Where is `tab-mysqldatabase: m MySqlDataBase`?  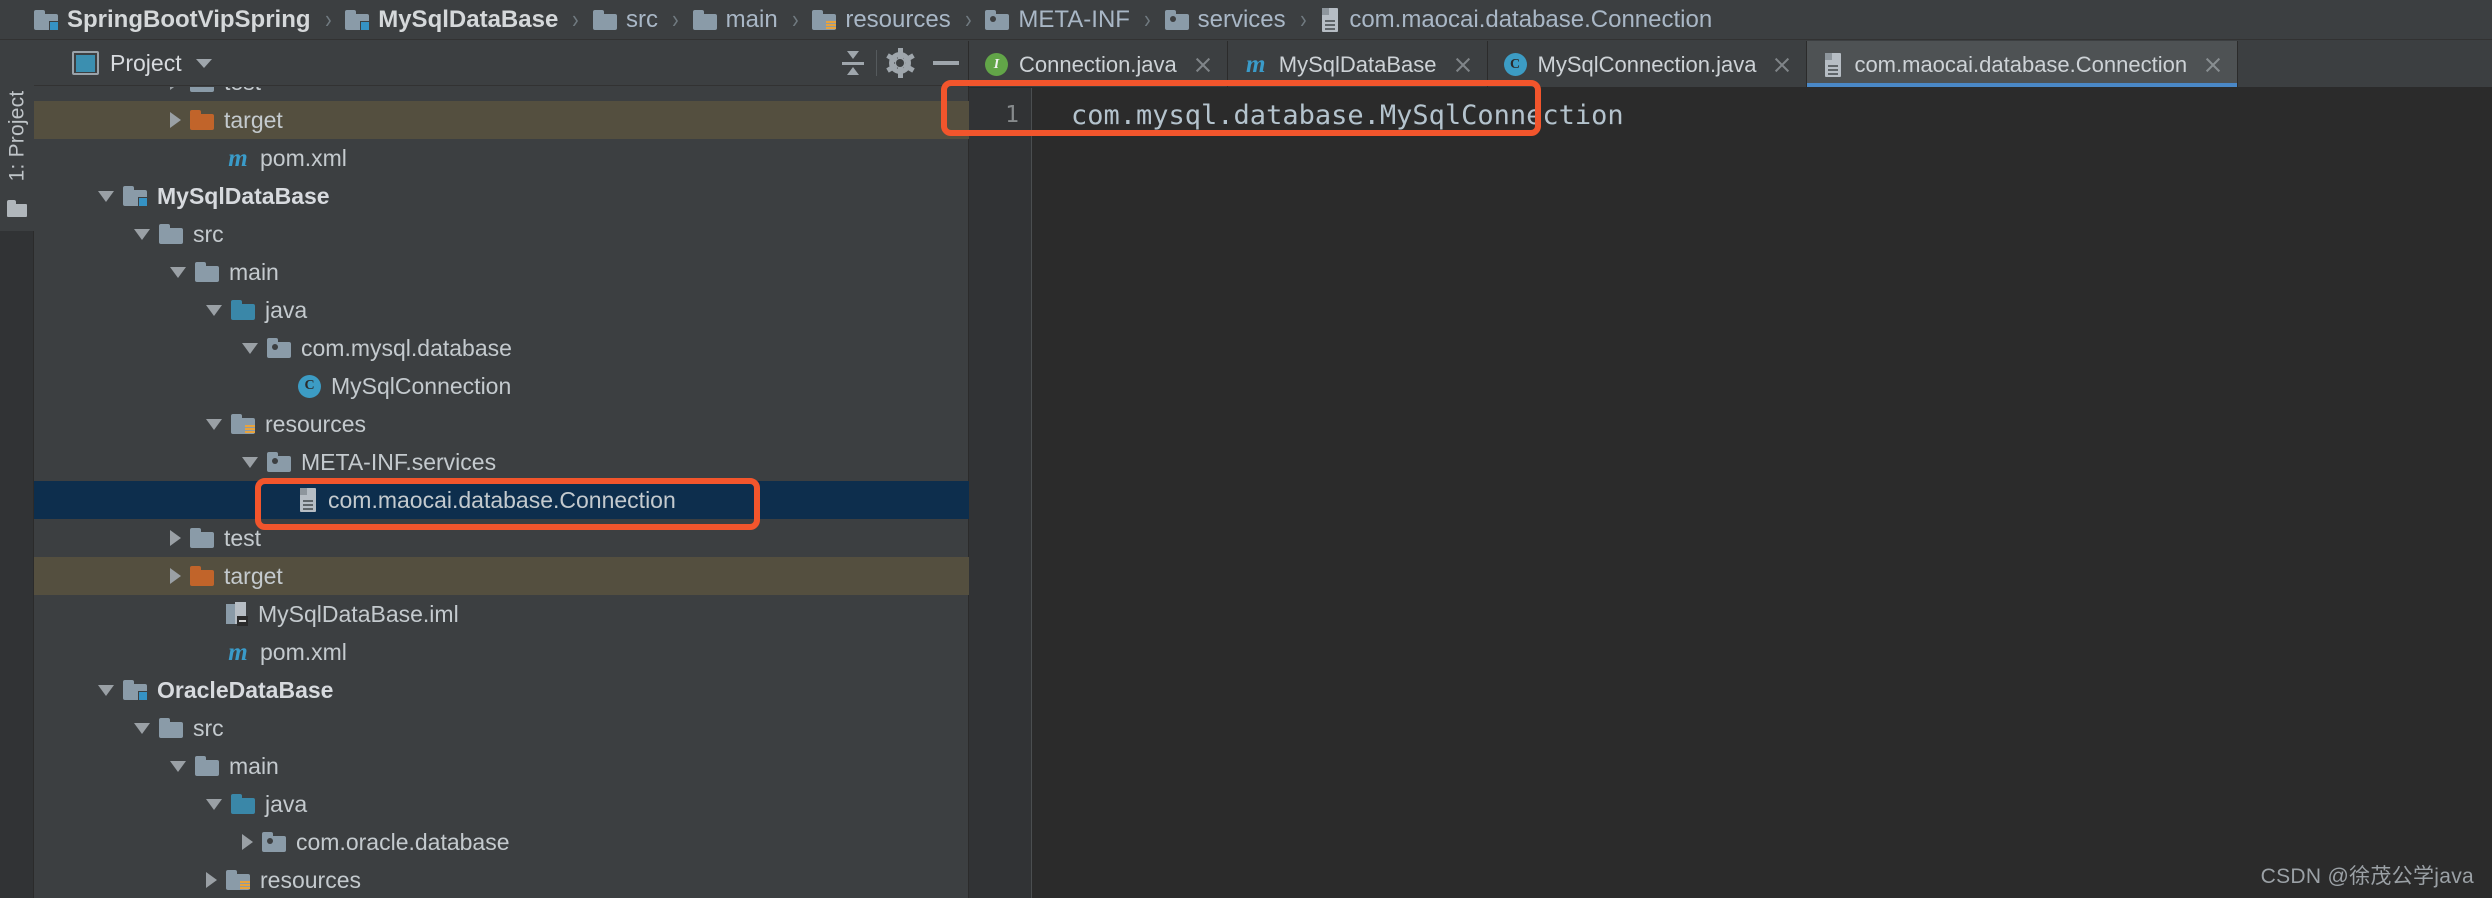
tab-mysqldatabase: m MySqlDataBase is located at coordinates (1357, 64).